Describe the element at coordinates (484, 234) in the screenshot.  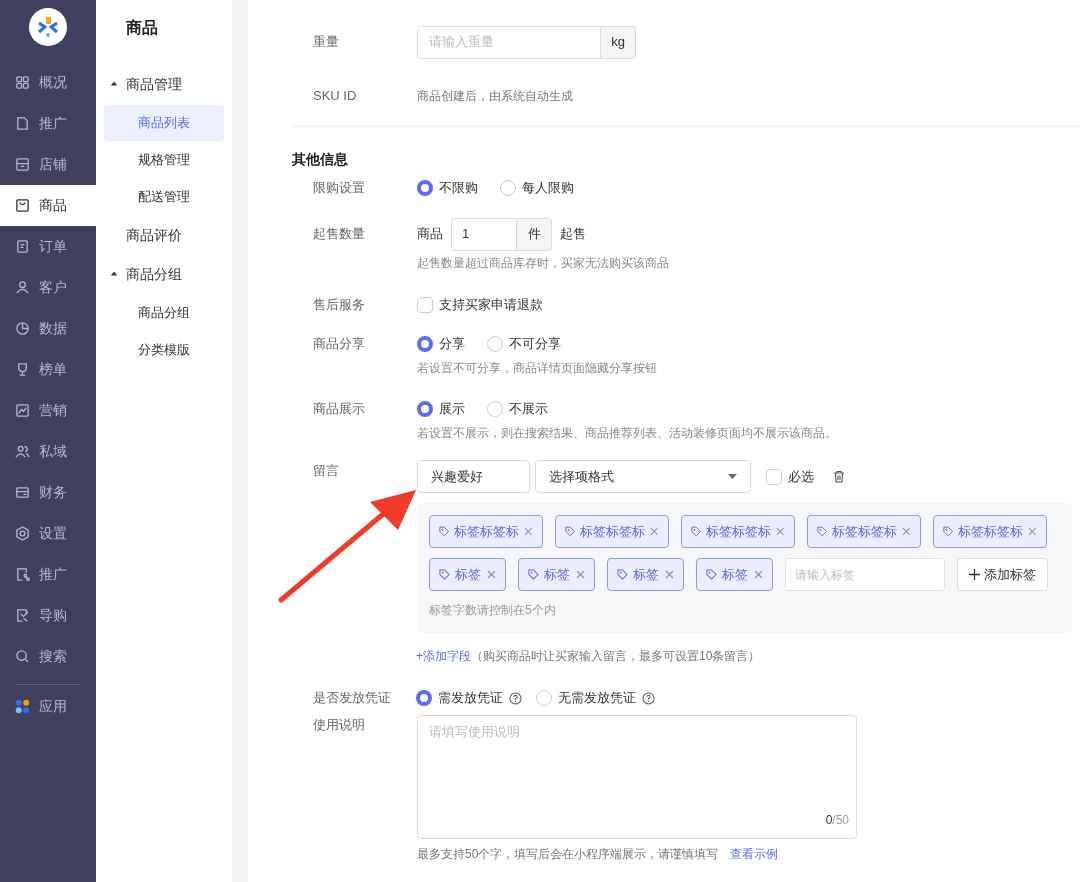
I see `quantity-field: 1` at that location.